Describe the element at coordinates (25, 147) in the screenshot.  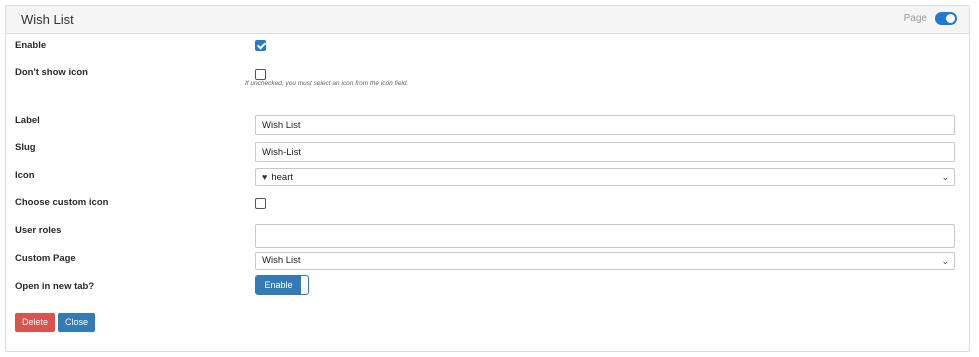
I see `slug-field-label: Slug` at that location.